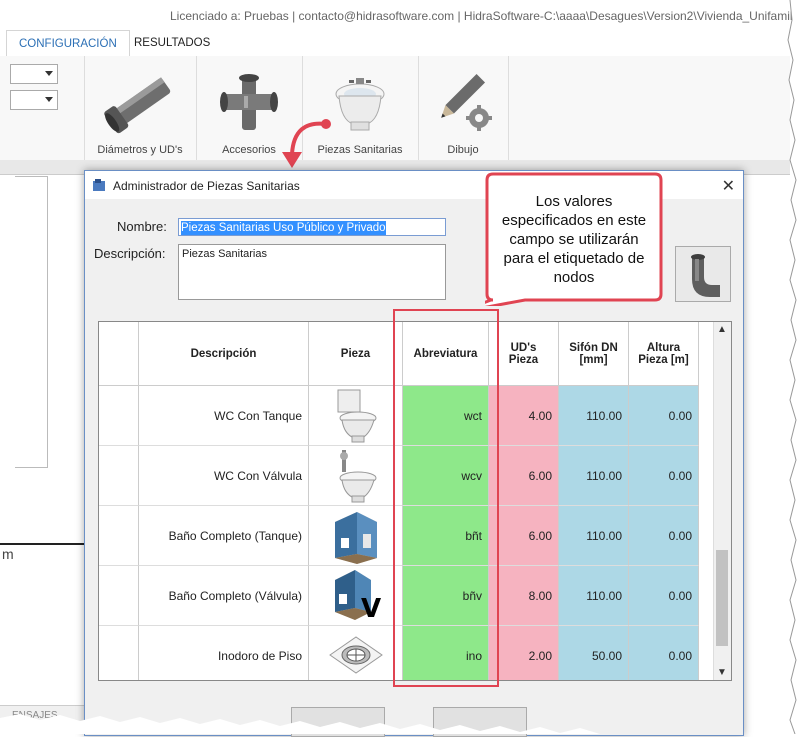 The height and width of the screenshot is (737, 807). I want to click on descripcion-cell: WC Con Válvula, so click(224, 476).